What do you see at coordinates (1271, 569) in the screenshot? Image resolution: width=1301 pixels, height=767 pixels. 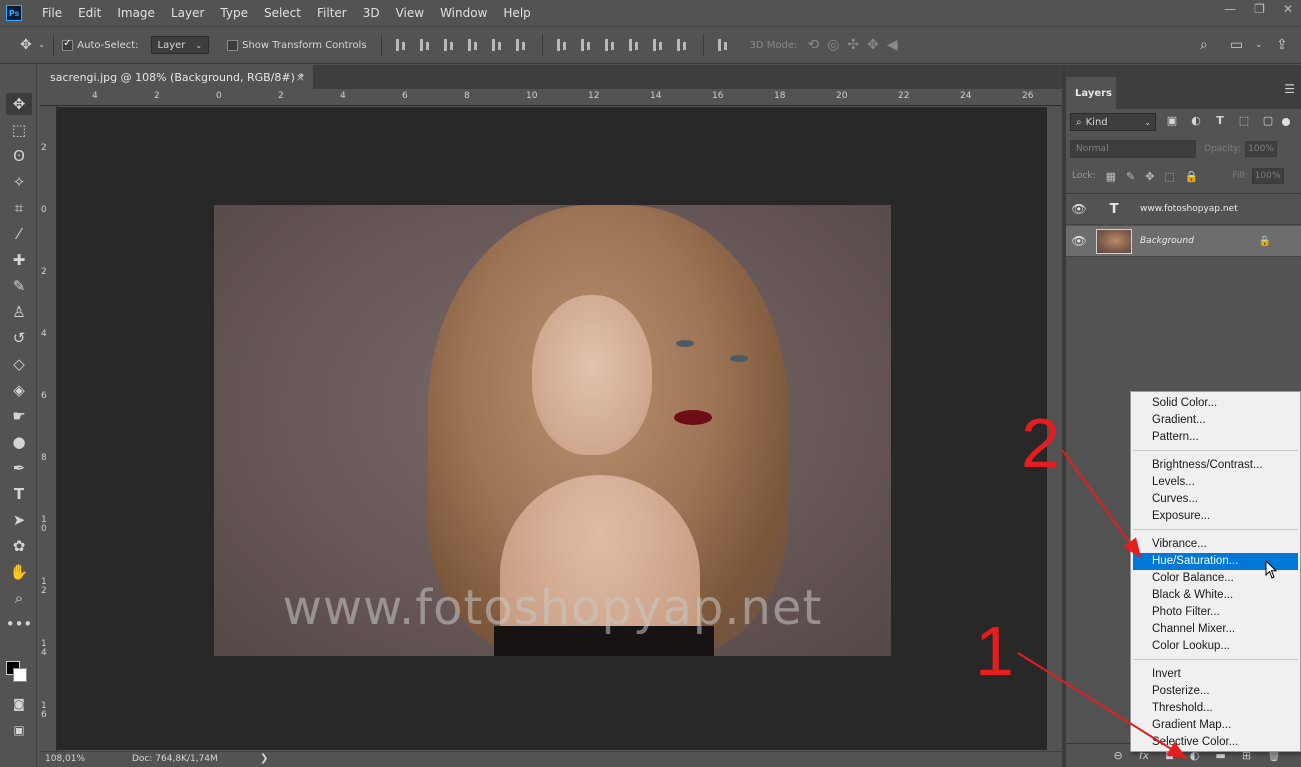 I see `mouse-cursor-icon` at bounding box center [1271, 569].